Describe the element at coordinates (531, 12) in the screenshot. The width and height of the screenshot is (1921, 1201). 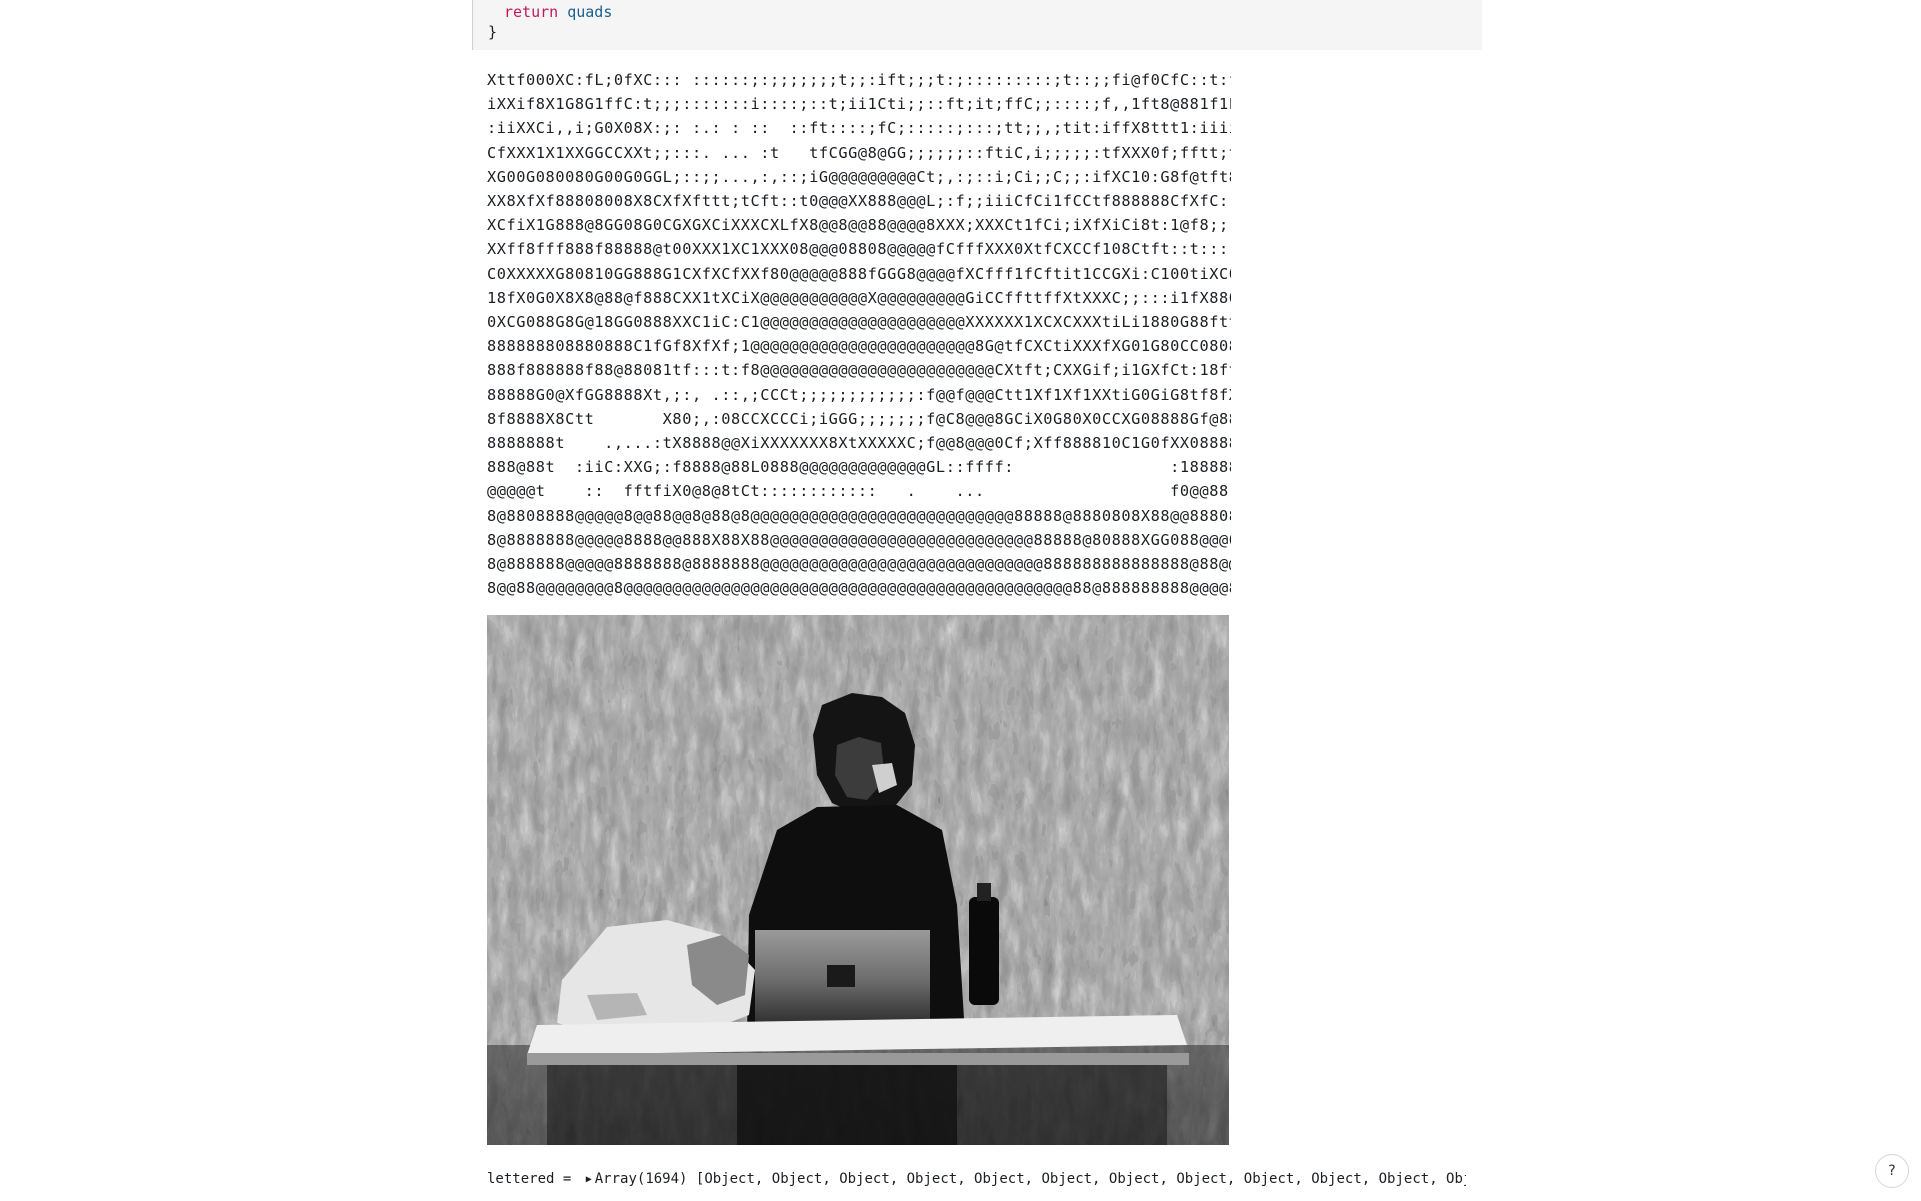
I see `return-keyword: return` at that location.